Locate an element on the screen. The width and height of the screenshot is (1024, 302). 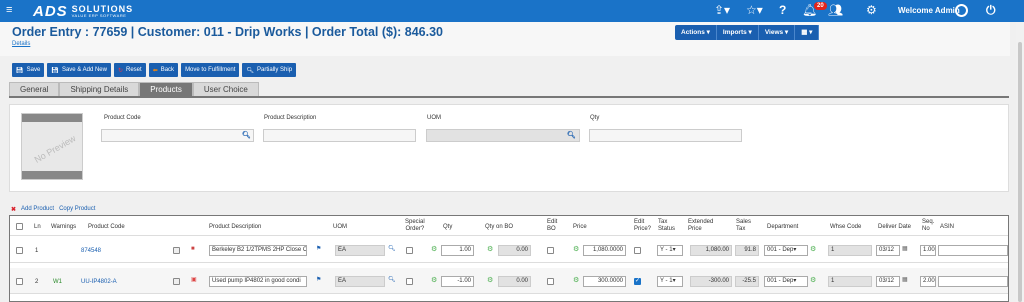
copy-product-link: Copy Product is located at coordinates (77, 209).